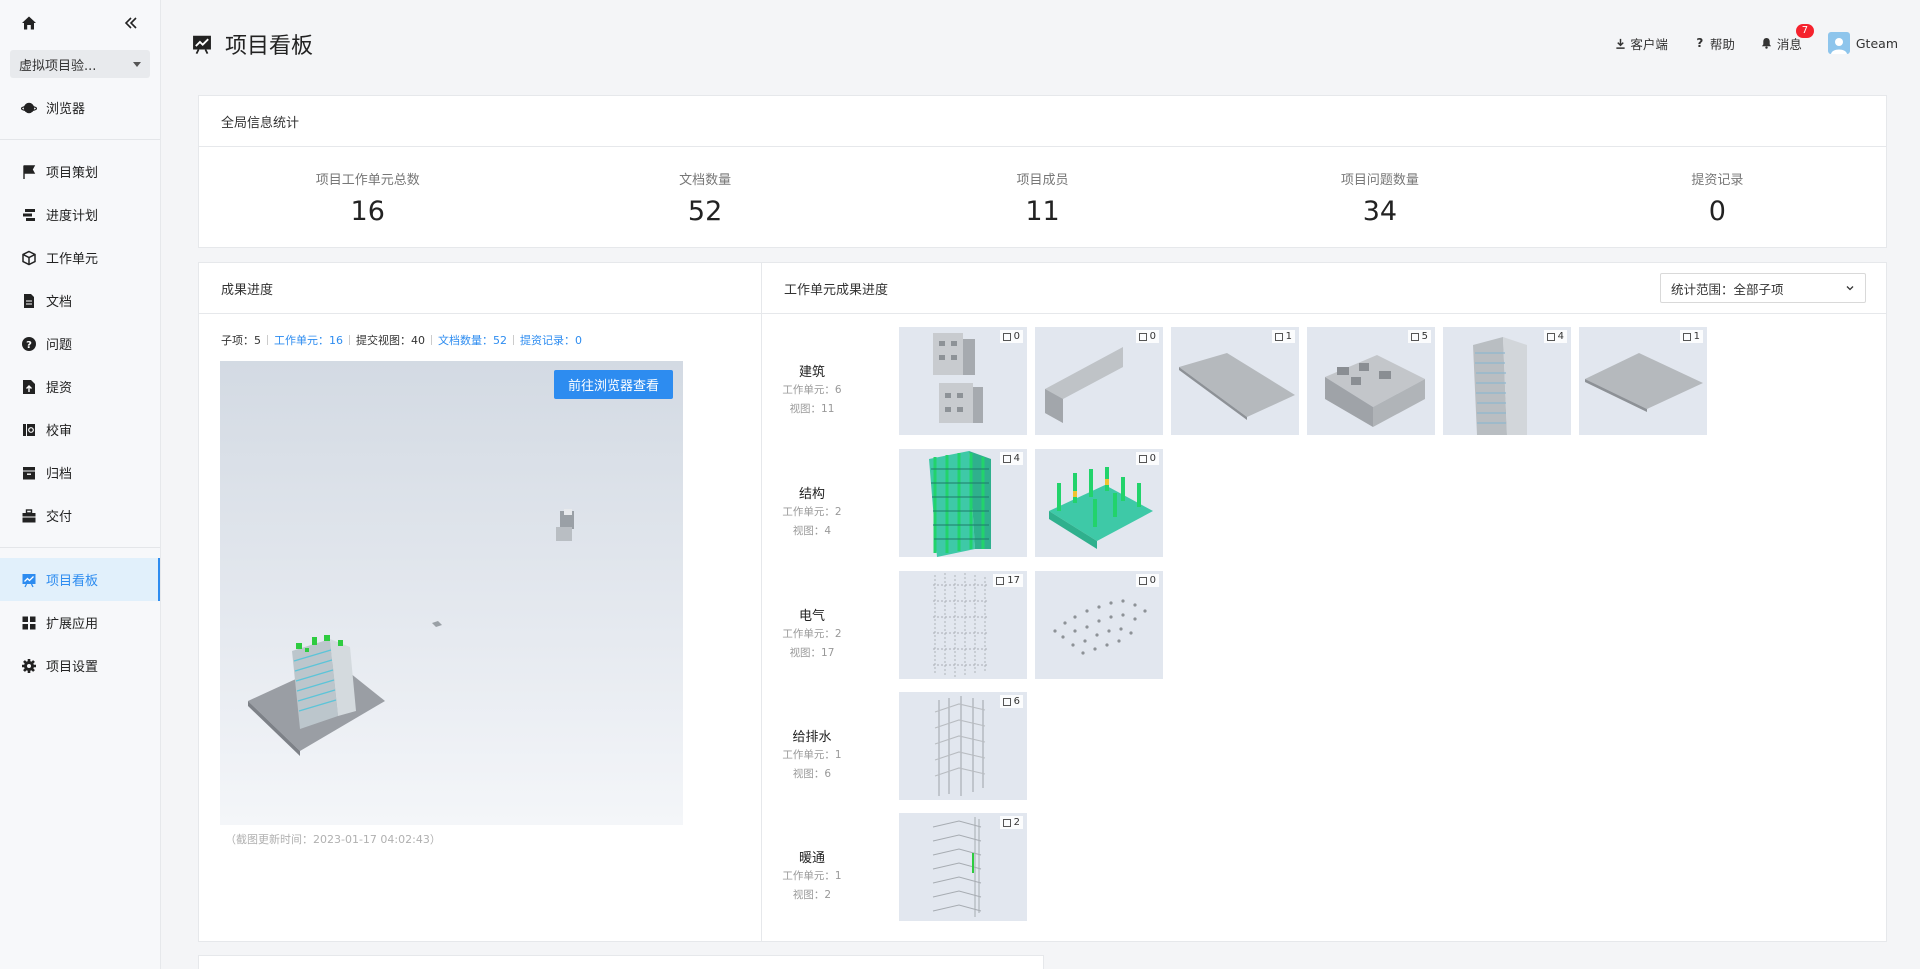 This screenshot has height=969, width=1920. Describe the element at coordinates (29, 430) in the screenshot. I see `review-icon` at that location.